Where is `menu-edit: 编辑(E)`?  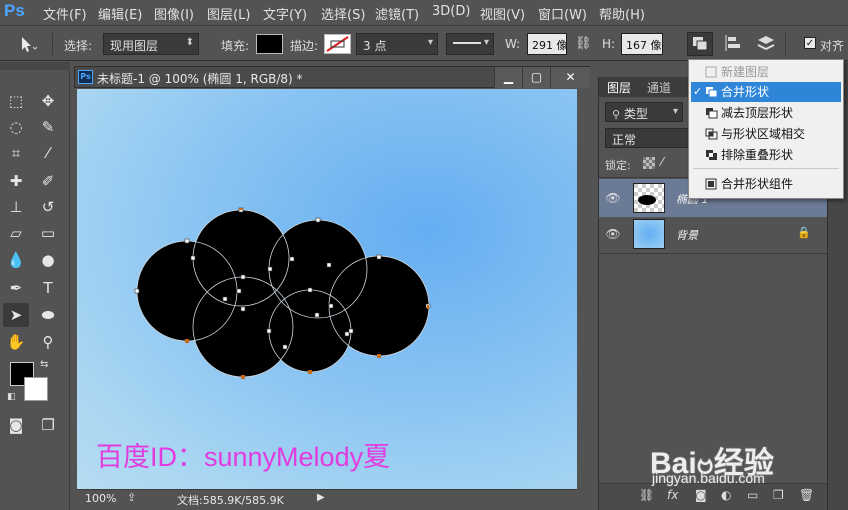 menu-edit: 编辑(E) is located at coordinates (120, 13).